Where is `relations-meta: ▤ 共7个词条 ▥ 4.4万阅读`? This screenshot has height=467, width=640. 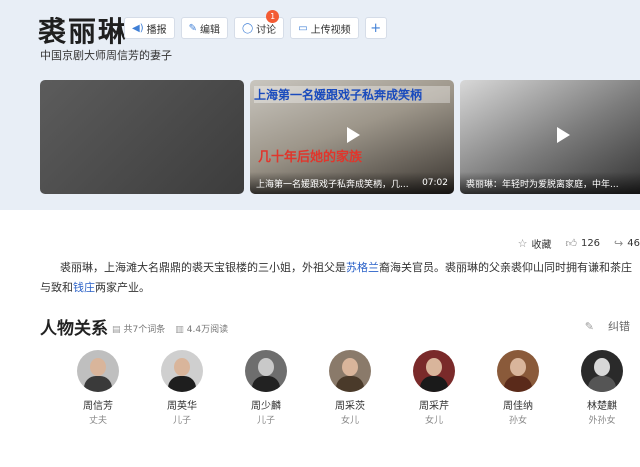 relations-meta: ▤ 共7个词条 ▥ 4.4万阅读 is located at coordinates (170, 328).